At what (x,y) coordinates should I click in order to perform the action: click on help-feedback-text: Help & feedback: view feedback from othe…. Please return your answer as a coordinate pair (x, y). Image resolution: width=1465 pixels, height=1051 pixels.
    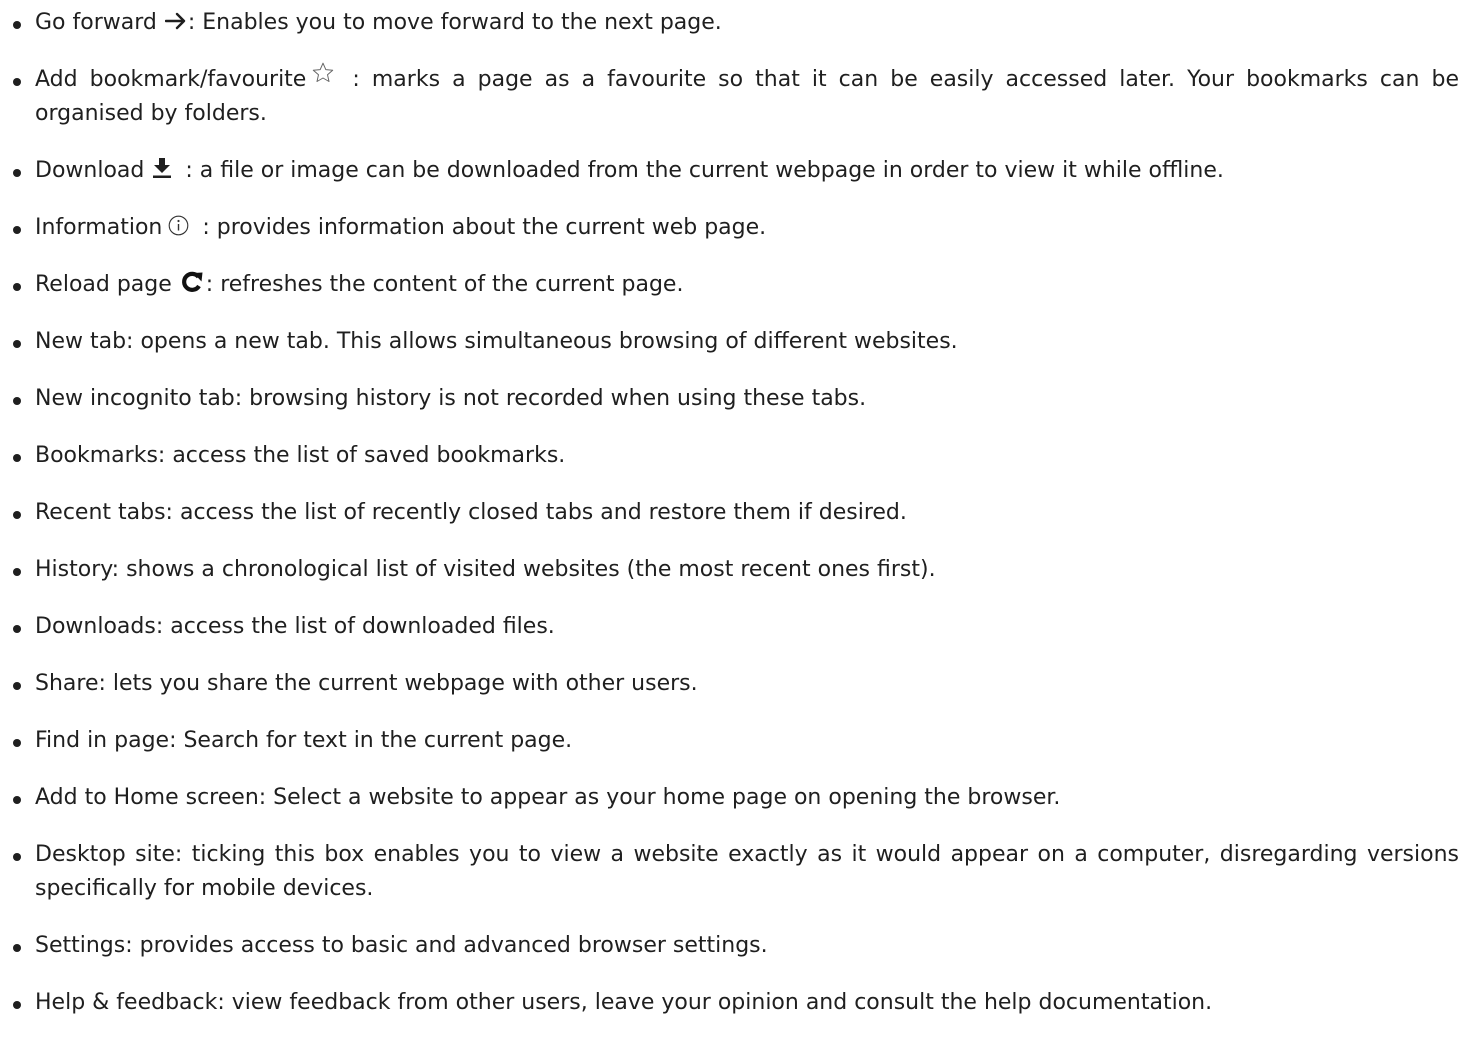
    Looking at the image, I should click on (624, 1002).